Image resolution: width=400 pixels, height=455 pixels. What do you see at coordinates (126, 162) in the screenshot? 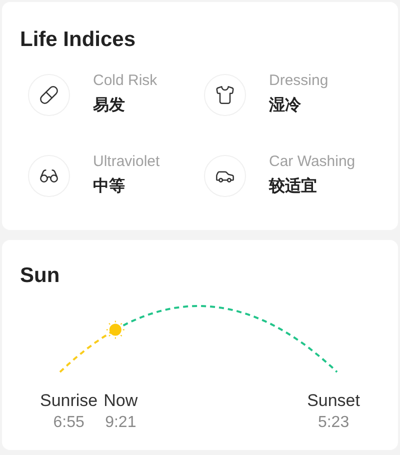
I see `index-label: Ultraviolet` at bounding box center [126, 162].